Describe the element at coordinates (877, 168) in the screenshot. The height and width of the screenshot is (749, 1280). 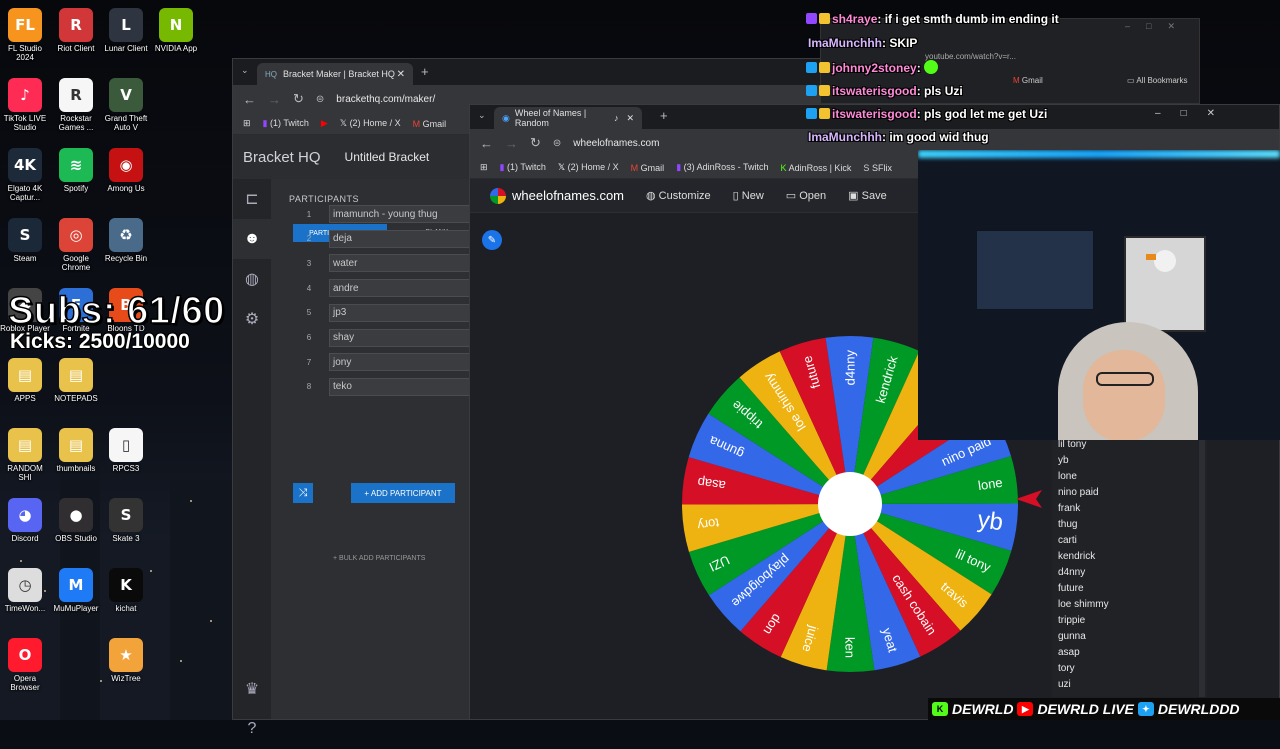
I see `bookmark-sflix: S SFlix` at that location.